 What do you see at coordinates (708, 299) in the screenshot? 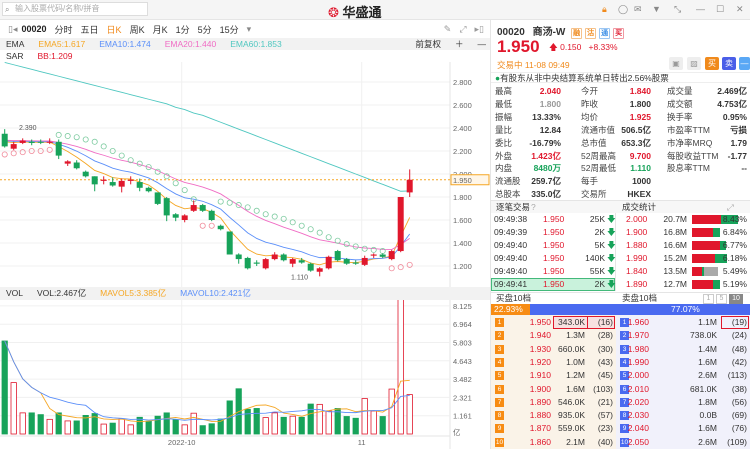
I see `level-1-button: 1` at bounding box center [708, 299].